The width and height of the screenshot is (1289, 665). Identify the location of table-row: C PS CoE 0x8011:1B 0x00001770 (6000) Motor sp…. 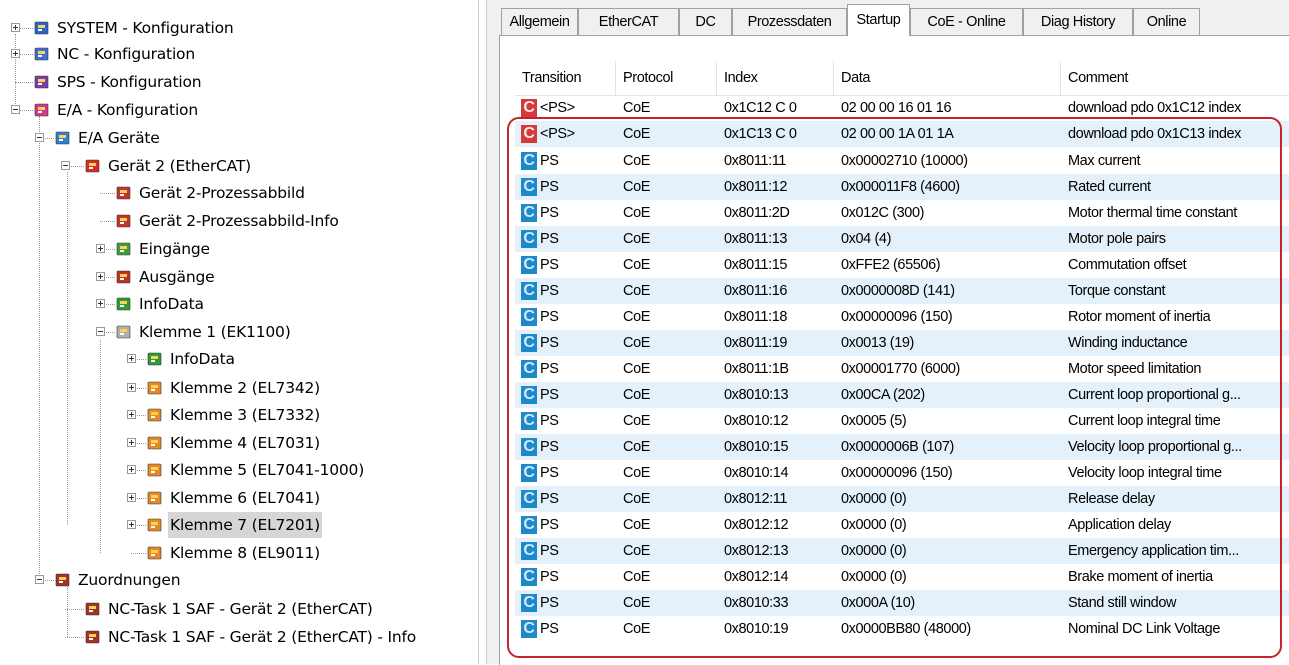
(902, 369).